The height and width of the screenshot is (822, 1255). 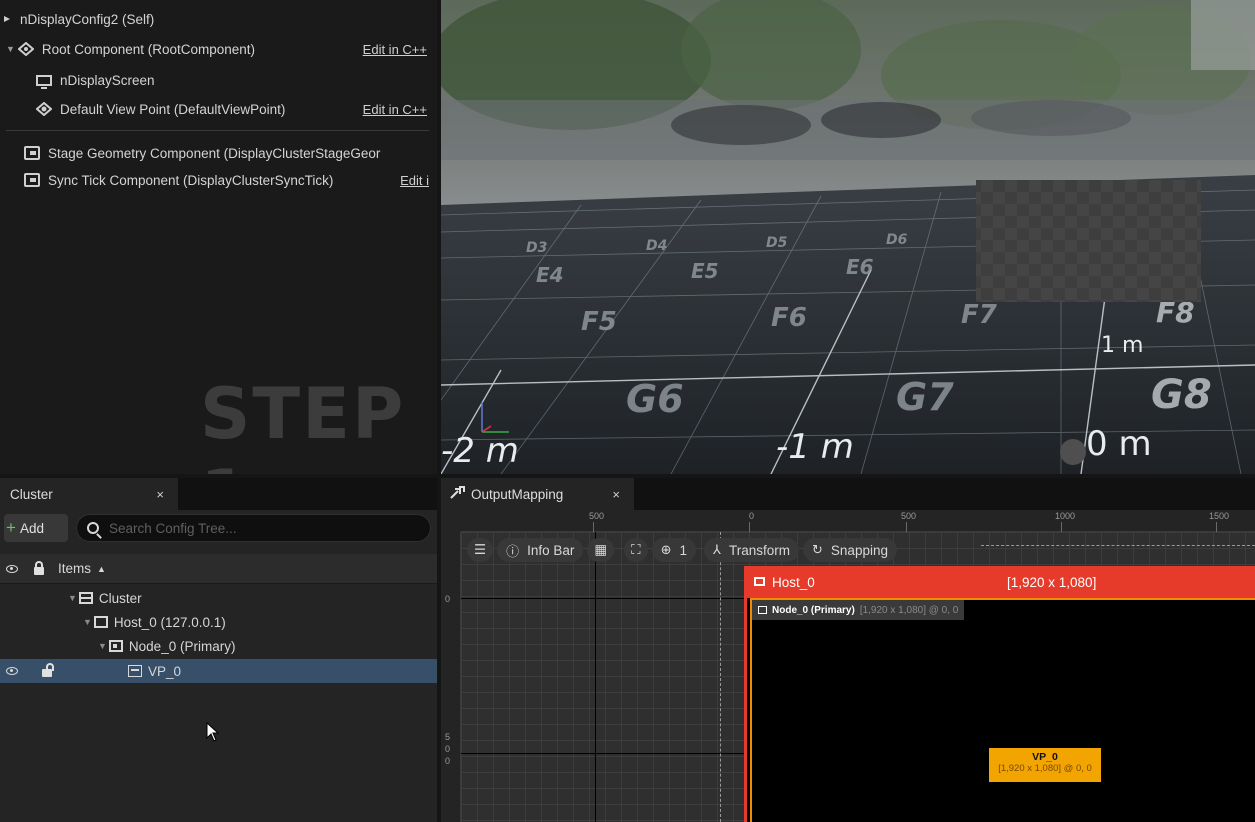 What do you see at coordinates (44, 81) in the screenshot?
I see `screen-icon` at bounding box center [44, 81].